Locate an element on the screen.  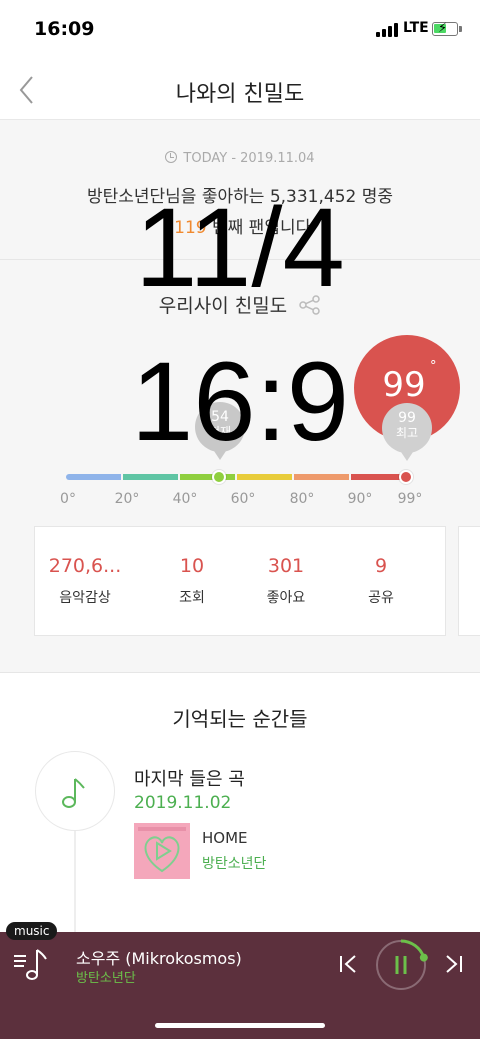
stat-shares-value: 9 is located at coordinates (381, 566).